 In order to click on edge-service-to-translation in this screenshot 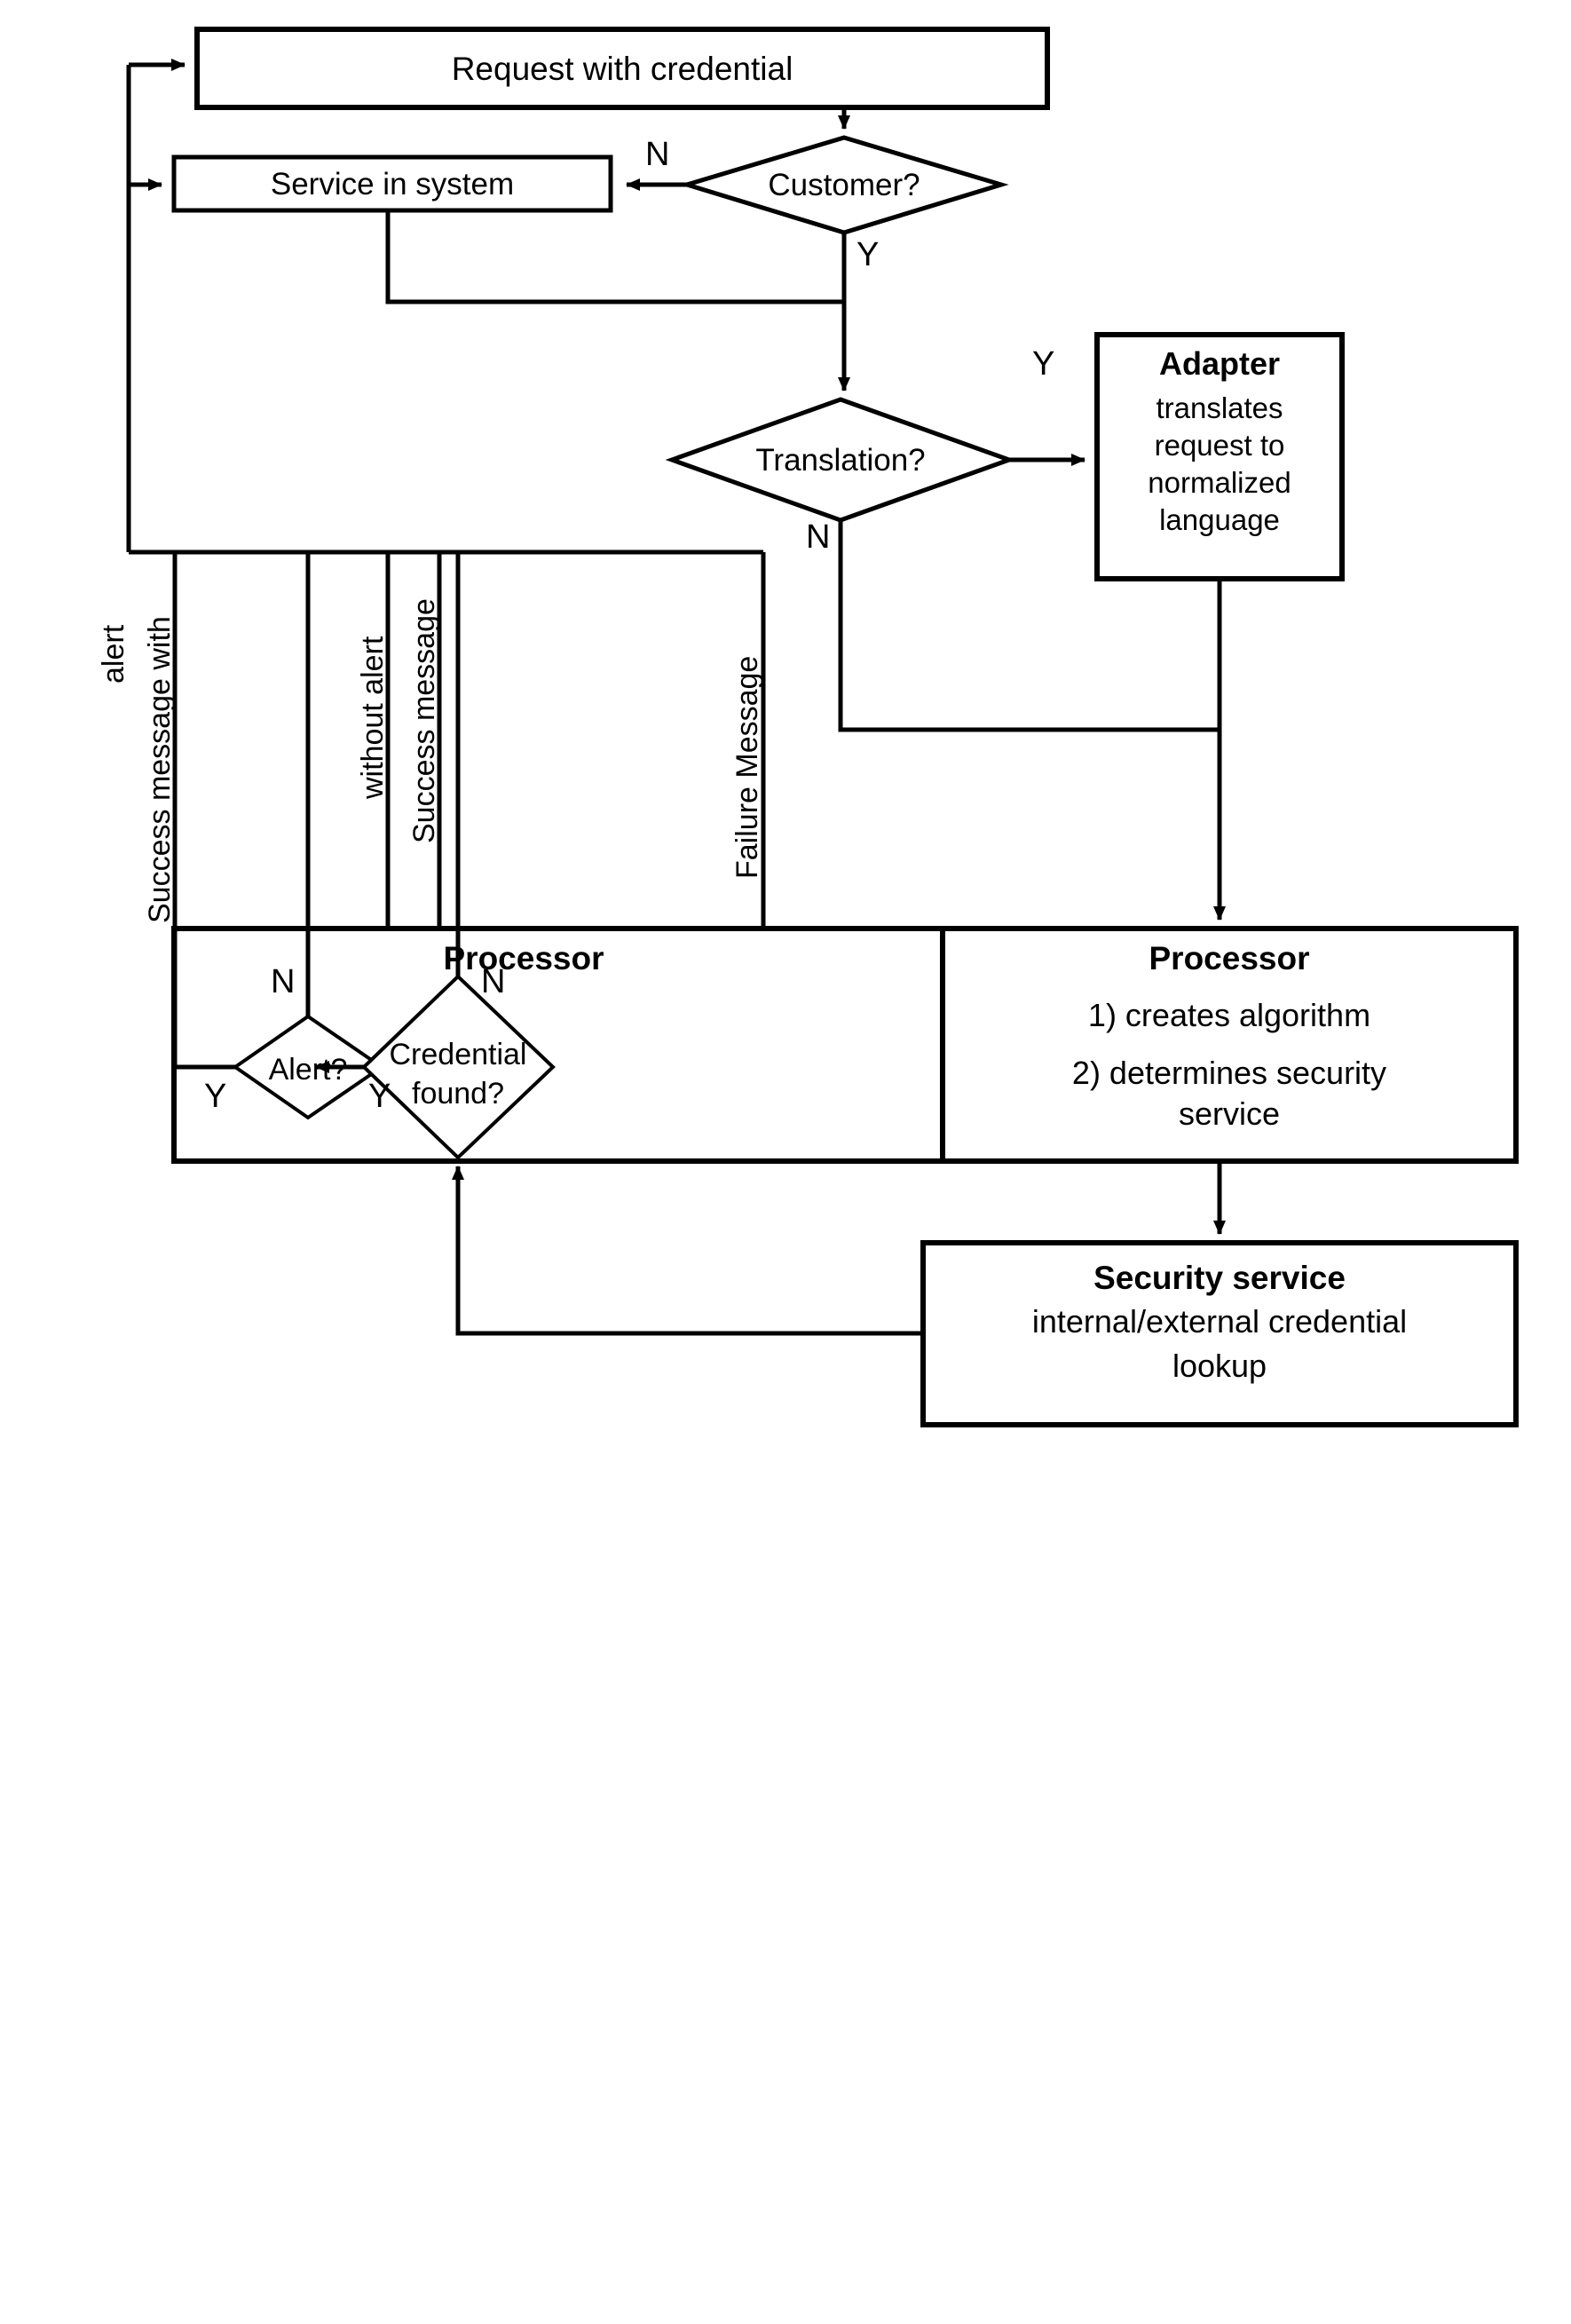, I will do `click(614, 257)`.